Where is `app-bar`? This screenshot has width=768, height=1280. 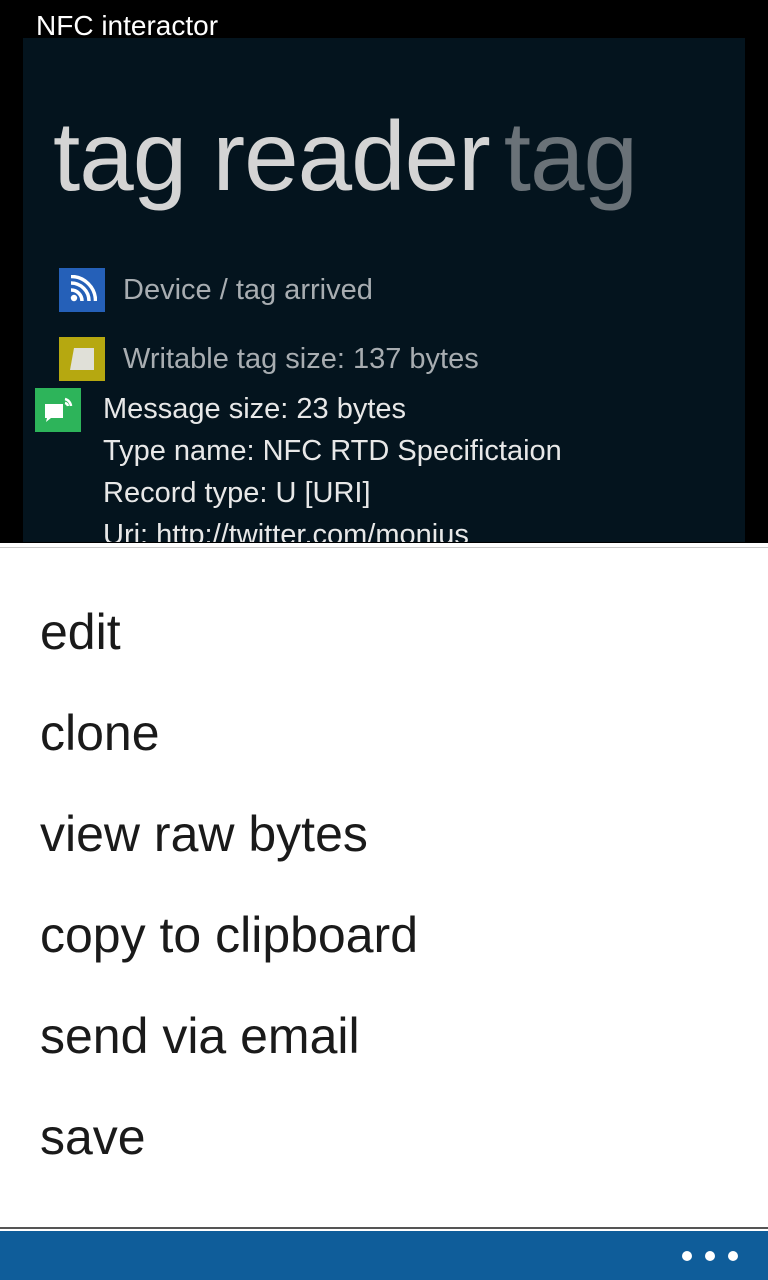 app-bar is located at coordinates (384, 1255).